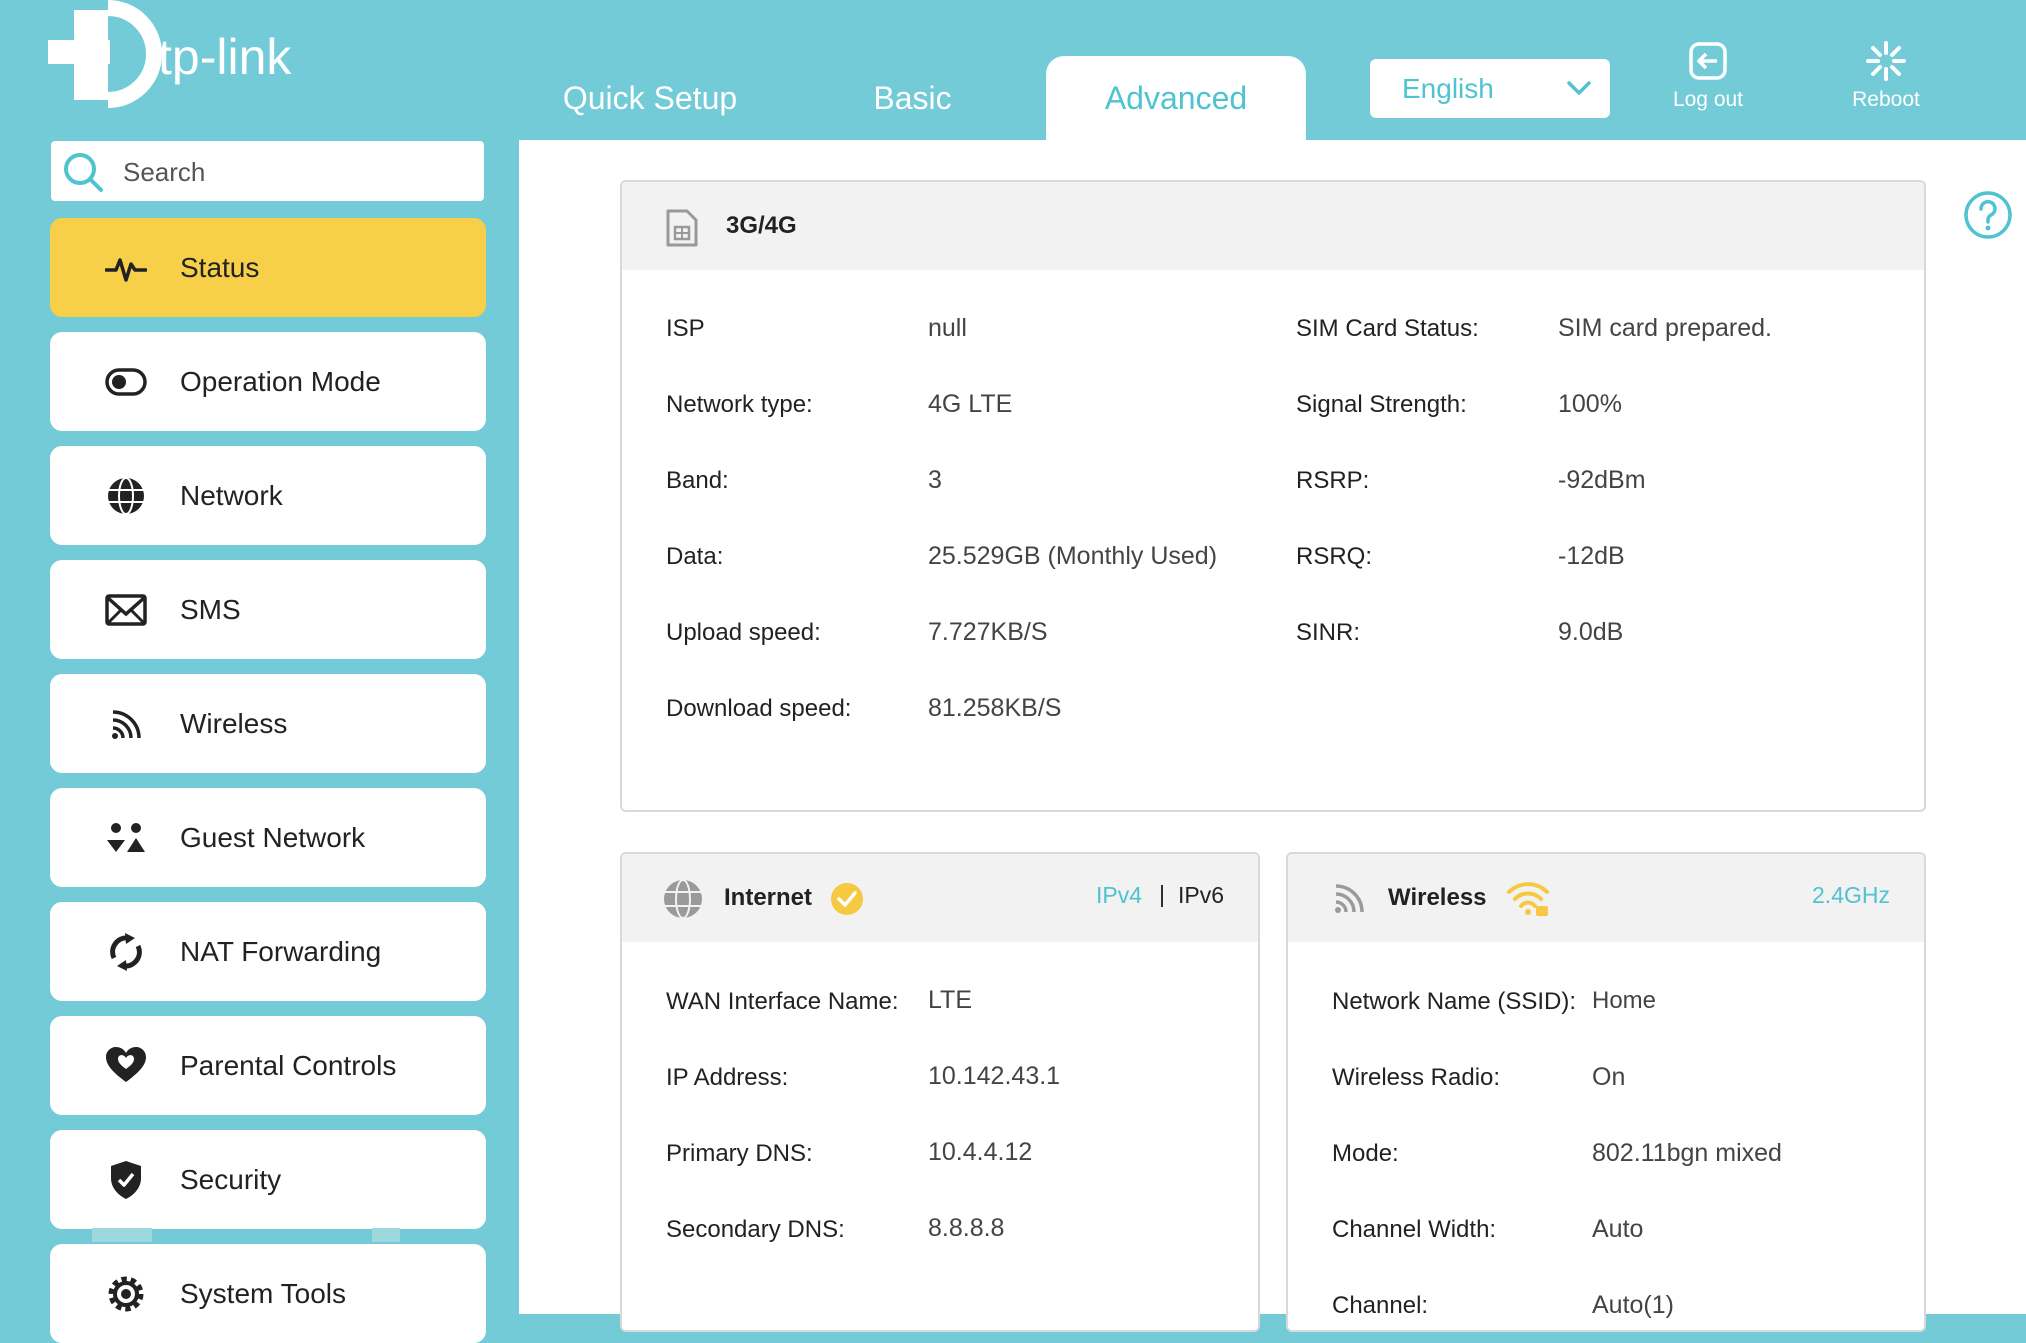  Describe the element at coordinates (1602, 480) in the screenshot. I see `cellular-value: -92dBm` at that location.